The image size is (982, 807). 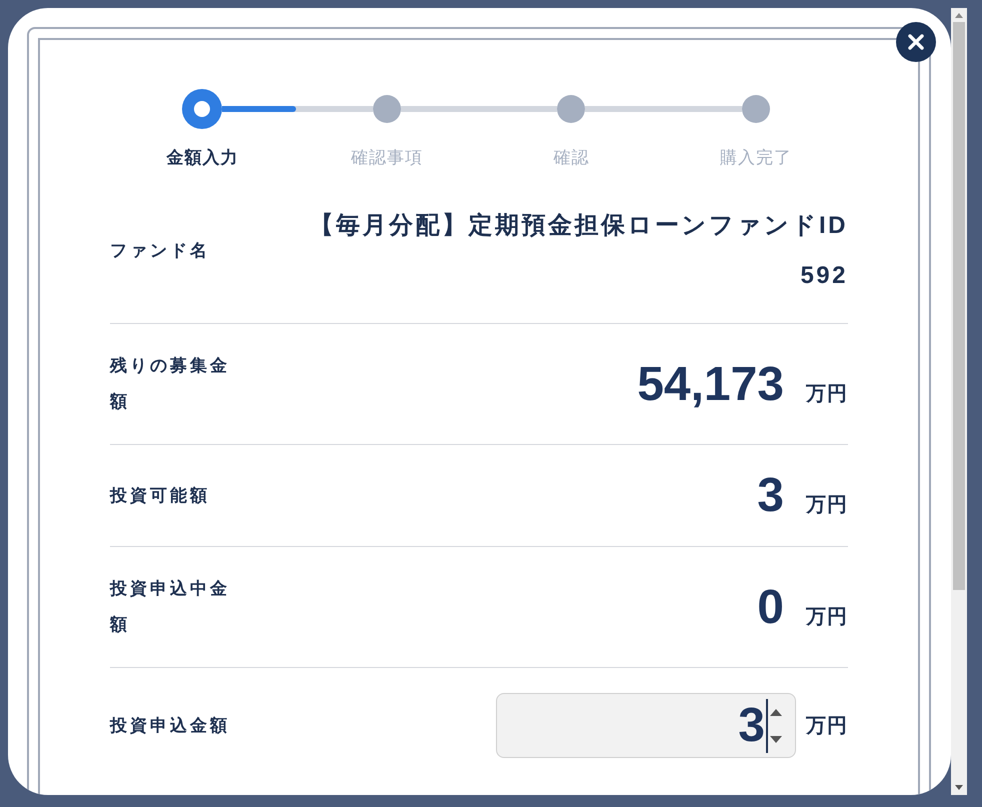 What do you see at coordinates (767, 725) in the screenshot?
I see `text-cursor` at bounding box center [767, 725].